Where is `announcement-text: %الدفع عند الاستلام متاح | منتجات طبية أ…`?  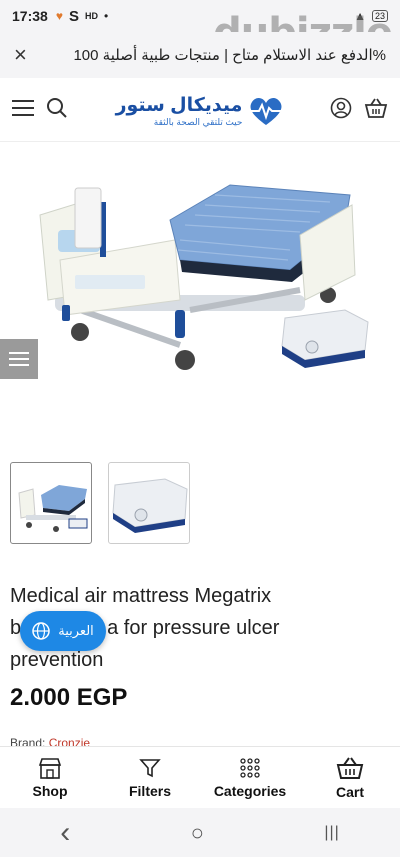 announcement-text: %الدفع عند الاستلام متاح | منتجات طبية أ… is located at coordinates (229, 55).